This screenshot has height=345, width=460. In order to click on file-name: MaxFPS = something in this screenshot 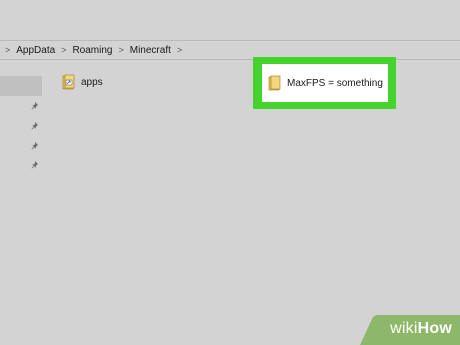, I will do `click(335, 83)`.